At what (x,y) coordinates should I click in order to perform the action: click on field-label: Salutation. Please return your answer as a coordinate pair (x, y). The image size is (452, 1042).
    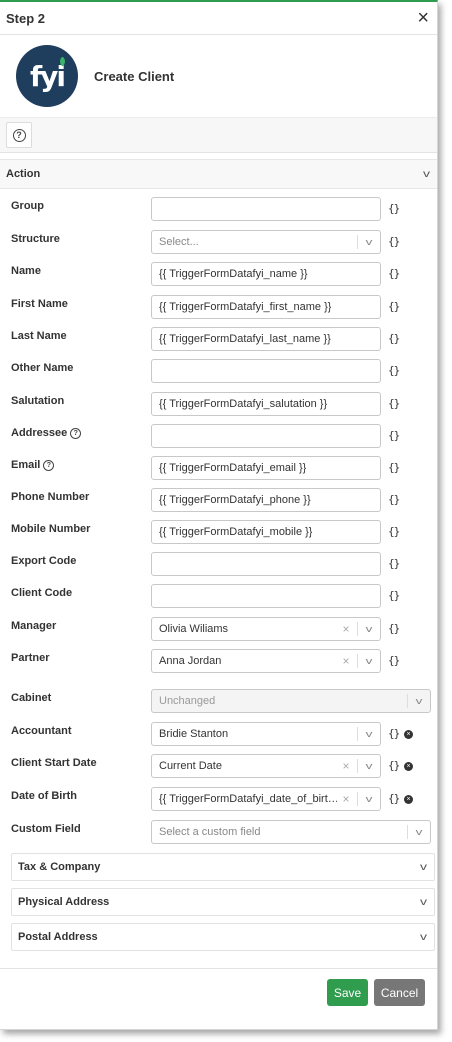
    Looking at the image, I should click on (37, 401).